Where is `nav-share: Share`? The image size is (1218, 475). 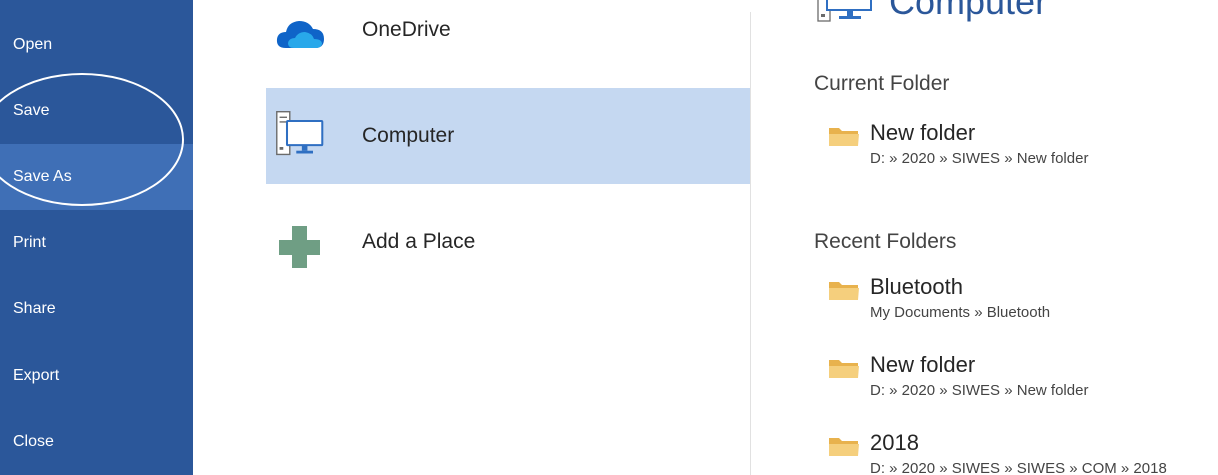
nav-share: Share is located at coordinates (96, 309).